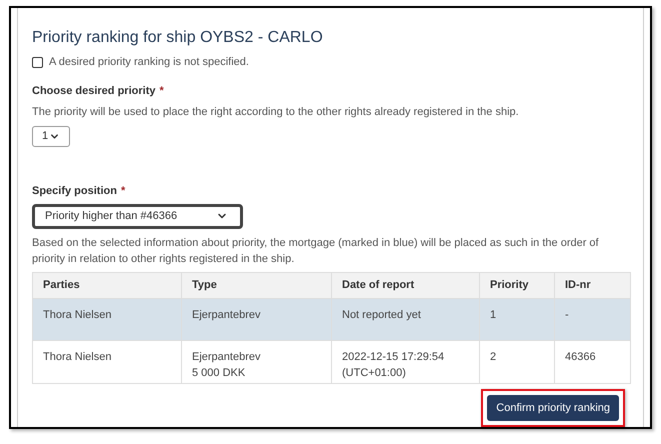 Image resolution: width=661 pixels, height=444 pixels. I want to click on column-header: Parties, so click(107, 285).